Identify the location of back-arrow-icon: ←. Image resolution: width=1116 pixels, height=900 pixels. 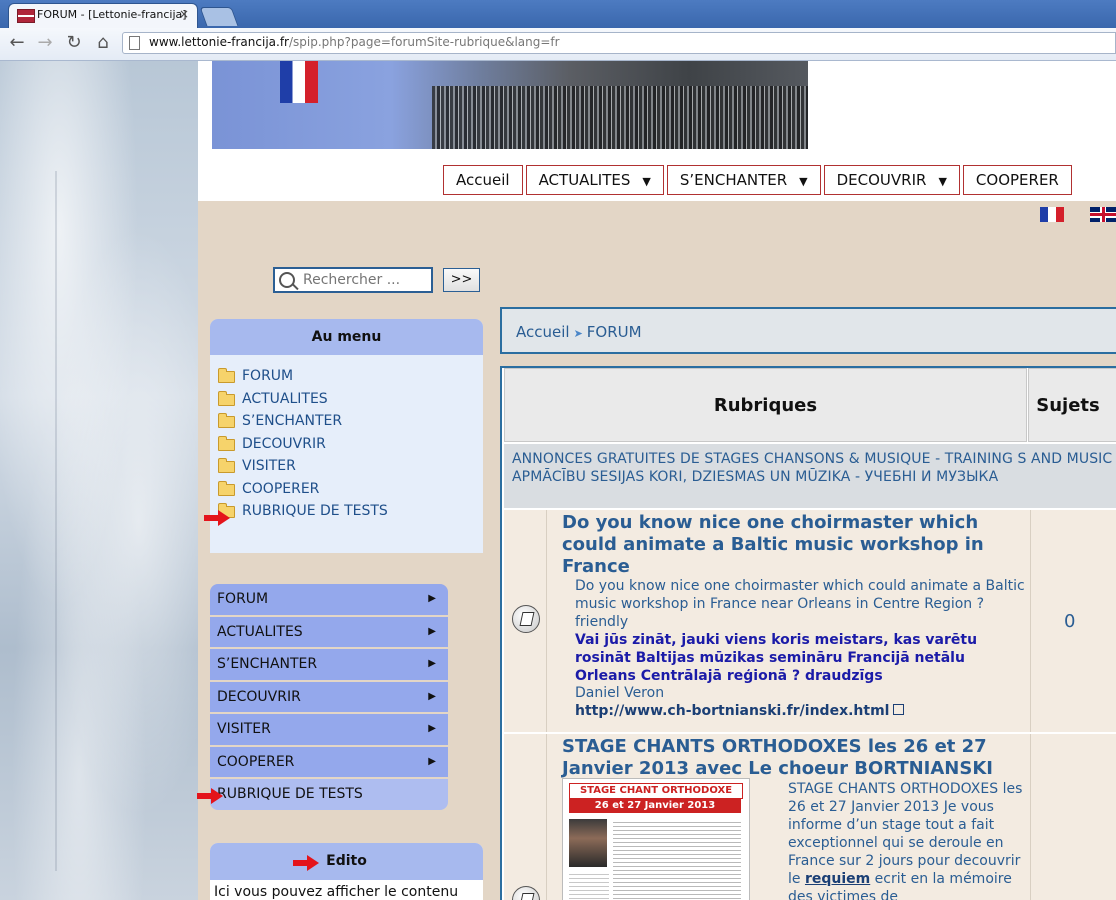
(17, 43).